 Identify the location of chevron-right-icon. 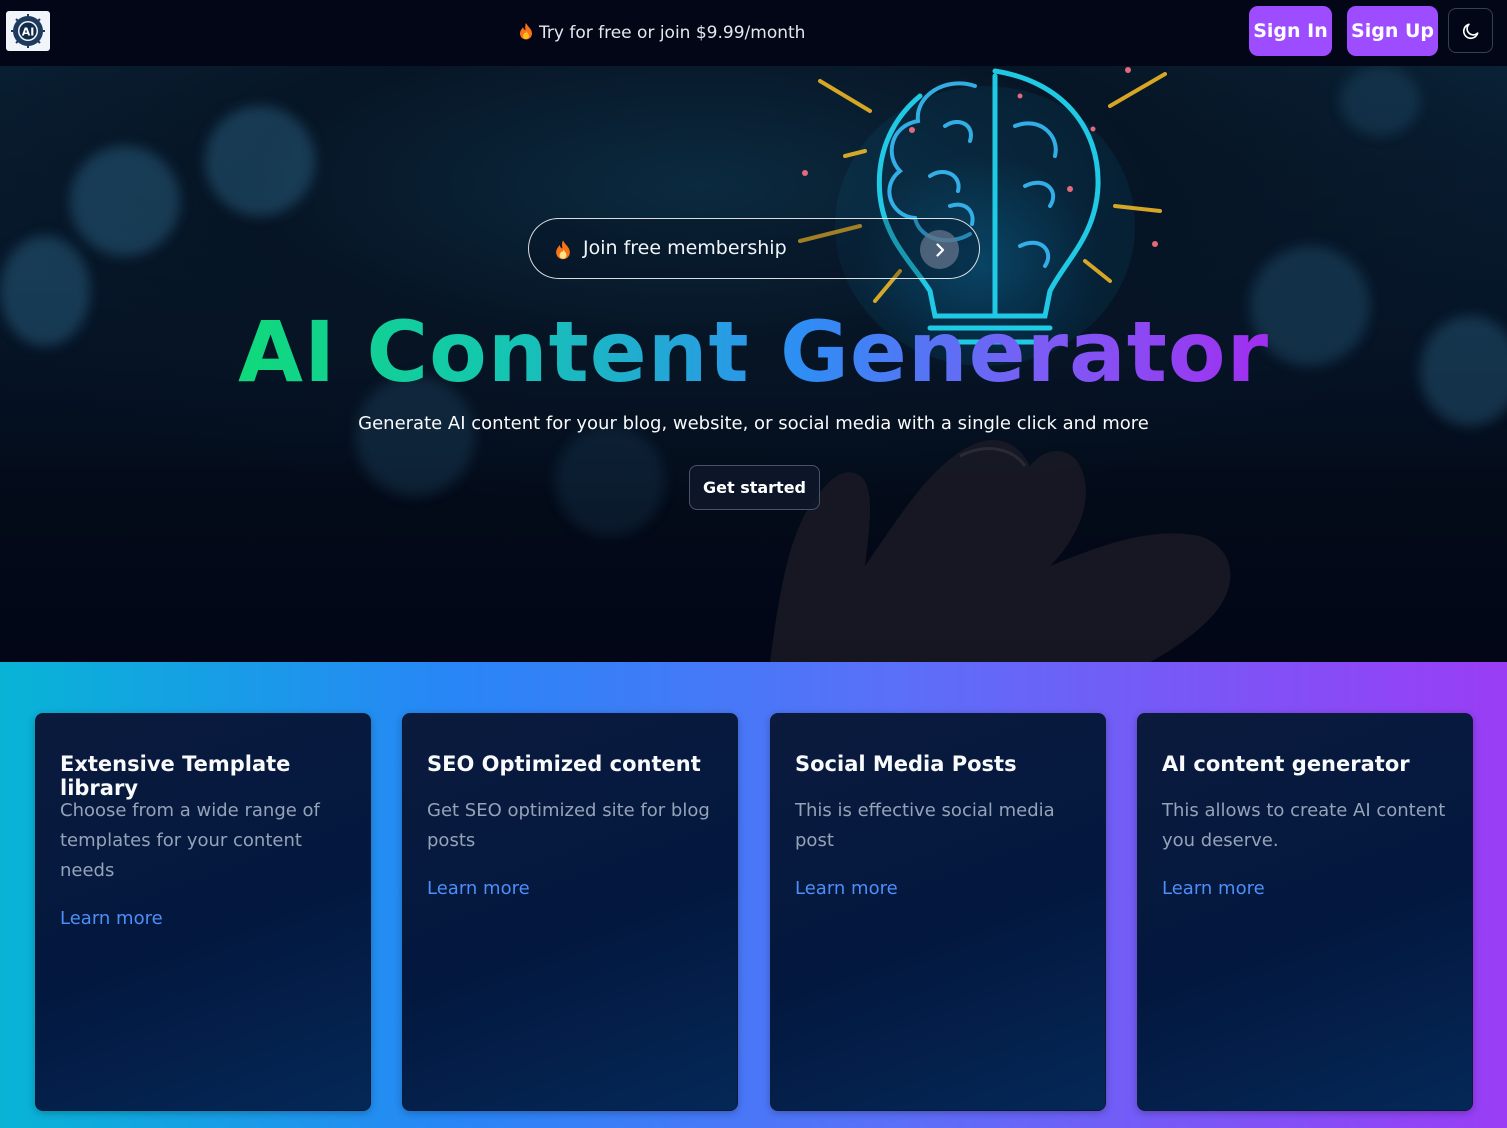
(939, 249).